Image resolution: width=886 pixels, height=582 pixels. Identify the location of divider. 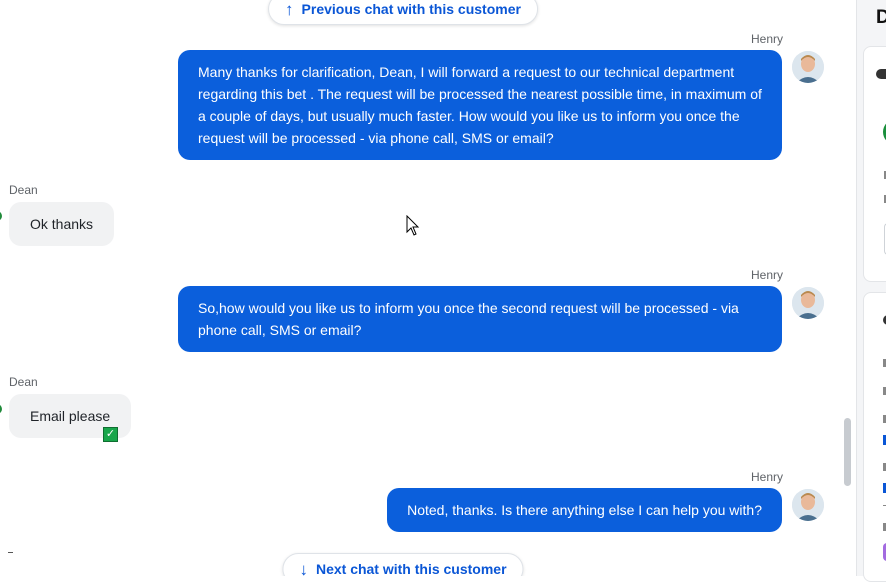
(10, 552).